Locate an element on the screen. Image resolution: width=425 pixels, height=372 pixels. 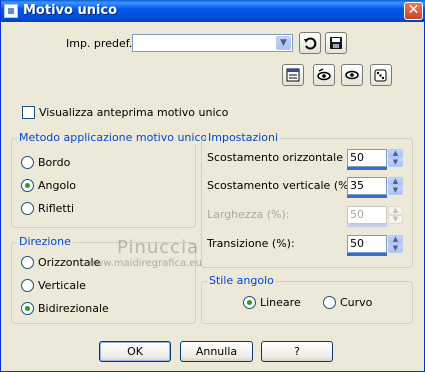
h-offset-input: 50 is located at coordinates (367, 158).